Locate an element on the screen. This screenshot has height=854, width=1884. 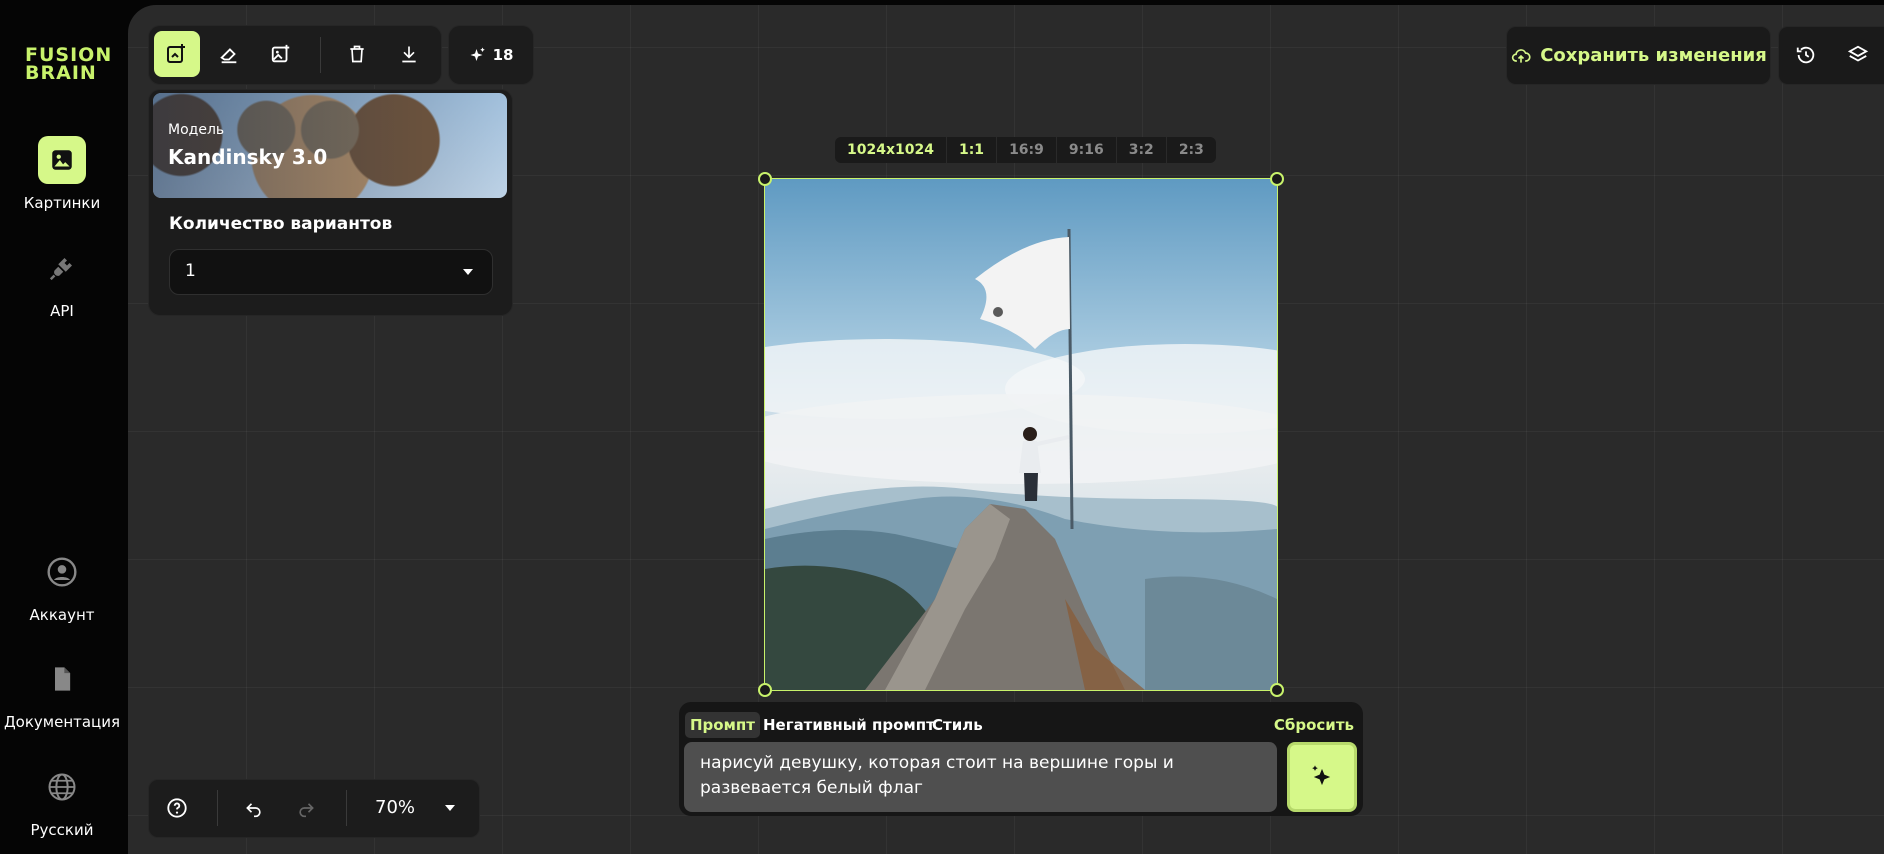
model-name: Kandinsky 3.0 is located at coordinates (248, 157).